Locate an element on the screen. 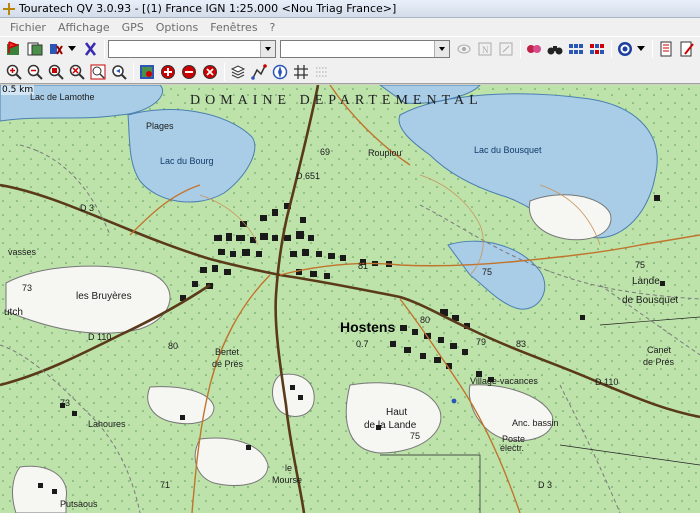 This screenshot has width=700, height=513. grid-icon is located at coordinates (301, 71).